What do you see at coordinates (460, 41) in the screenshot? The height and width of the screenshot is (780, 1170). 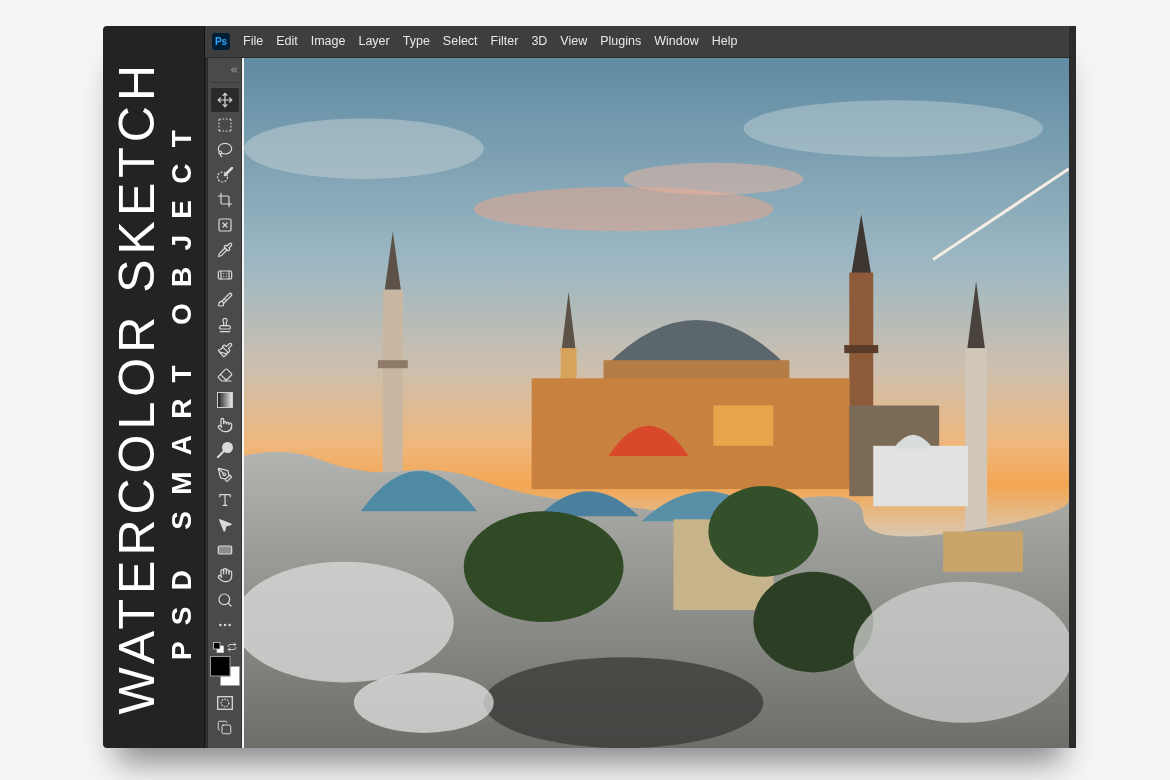 I see `menu-item: Select` at bounding box center [460, 41].